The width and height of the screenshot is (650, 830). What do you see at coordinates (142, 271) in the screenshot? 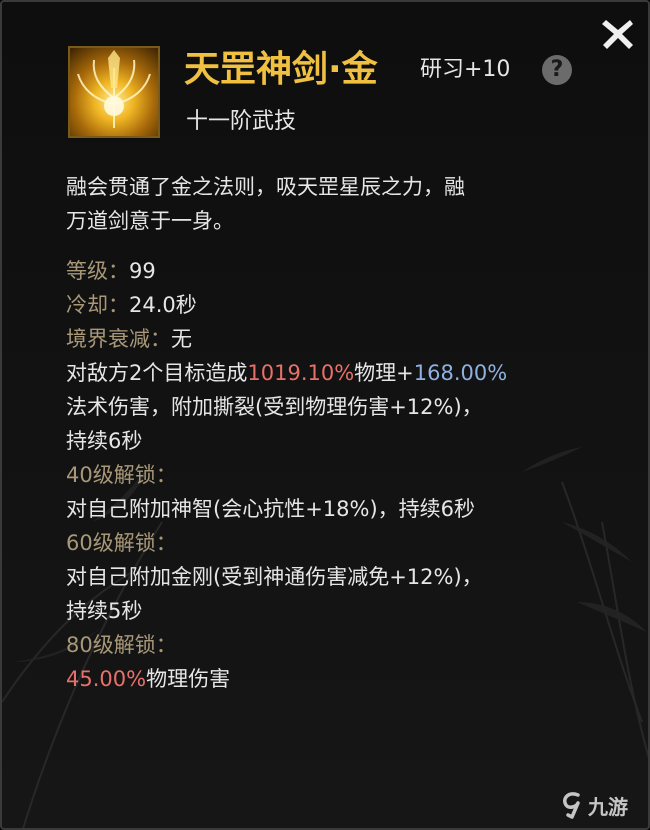
I see `level-value: 99` at bounding box center [142, 271].